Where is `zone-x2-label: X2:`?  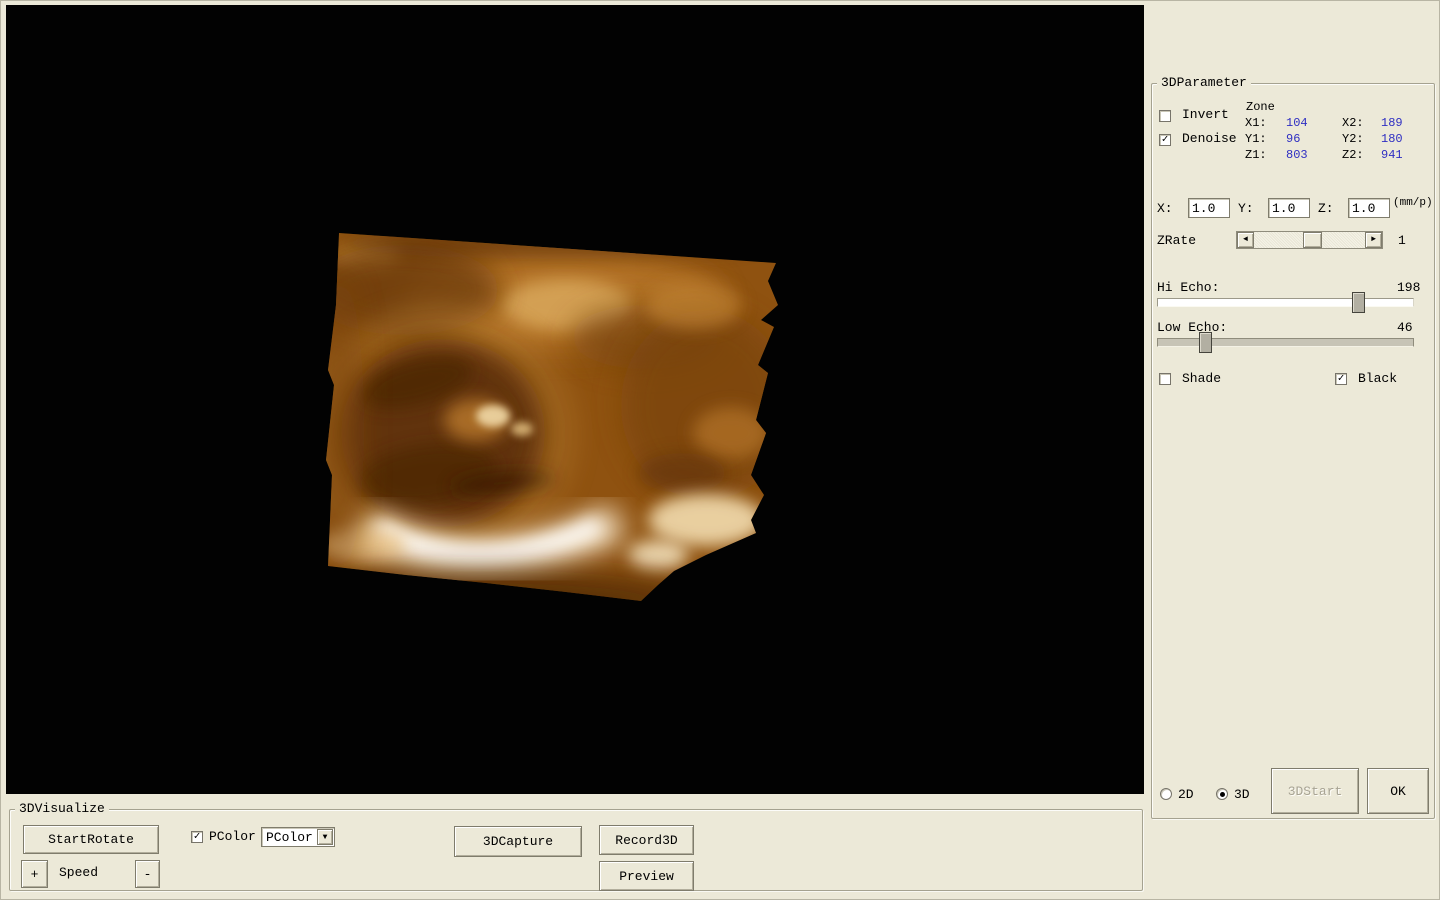
zone-x2-label: X2: is located at coordinates (1353, 123).